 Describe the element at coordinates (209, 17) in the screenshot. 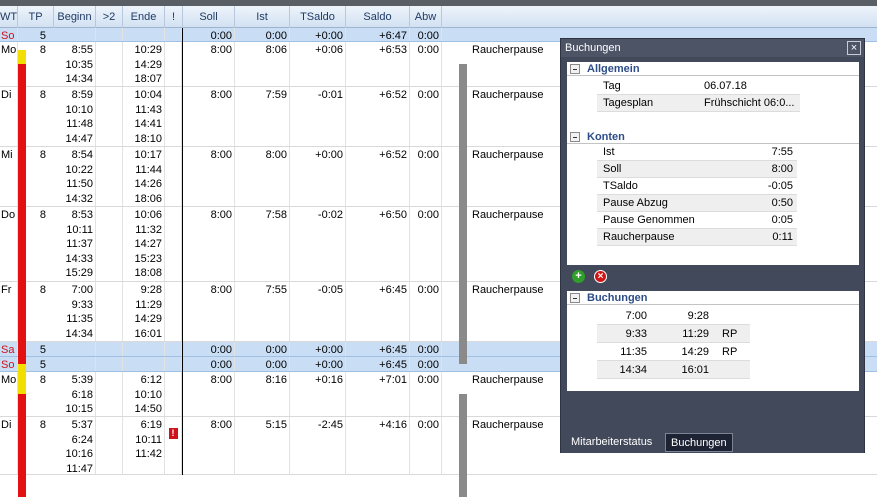

I see `col-header-soll: Soll` at that location.